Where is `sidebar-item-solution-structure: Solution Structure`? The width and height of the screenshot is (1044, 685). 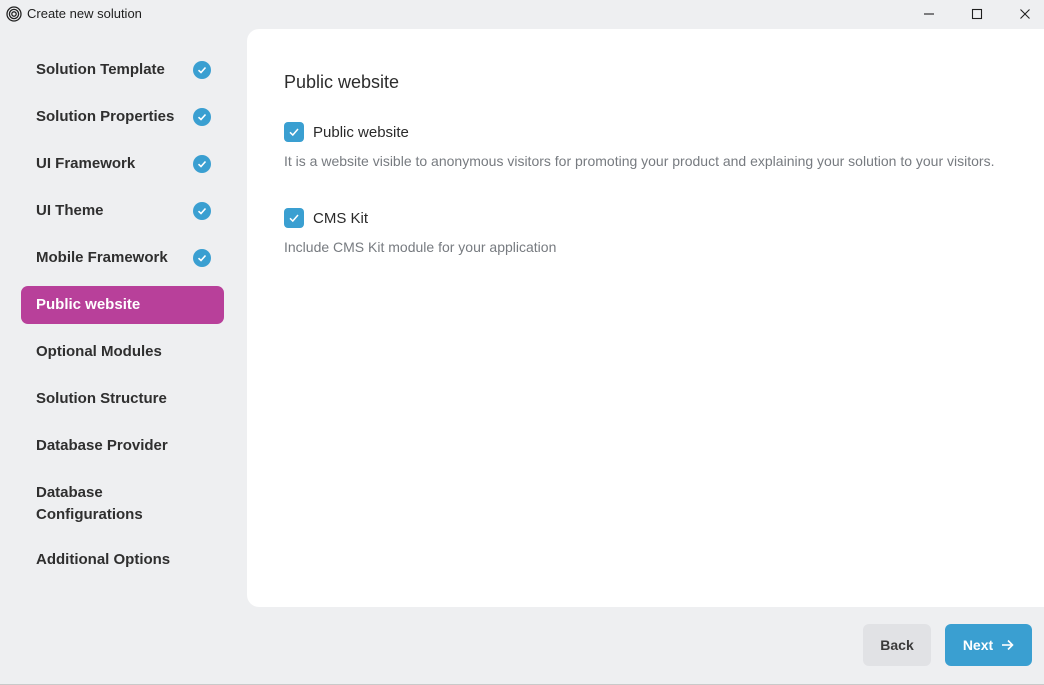 sidebar-item-solution-structure: Solution Structure is located at coordinates (122, 399).